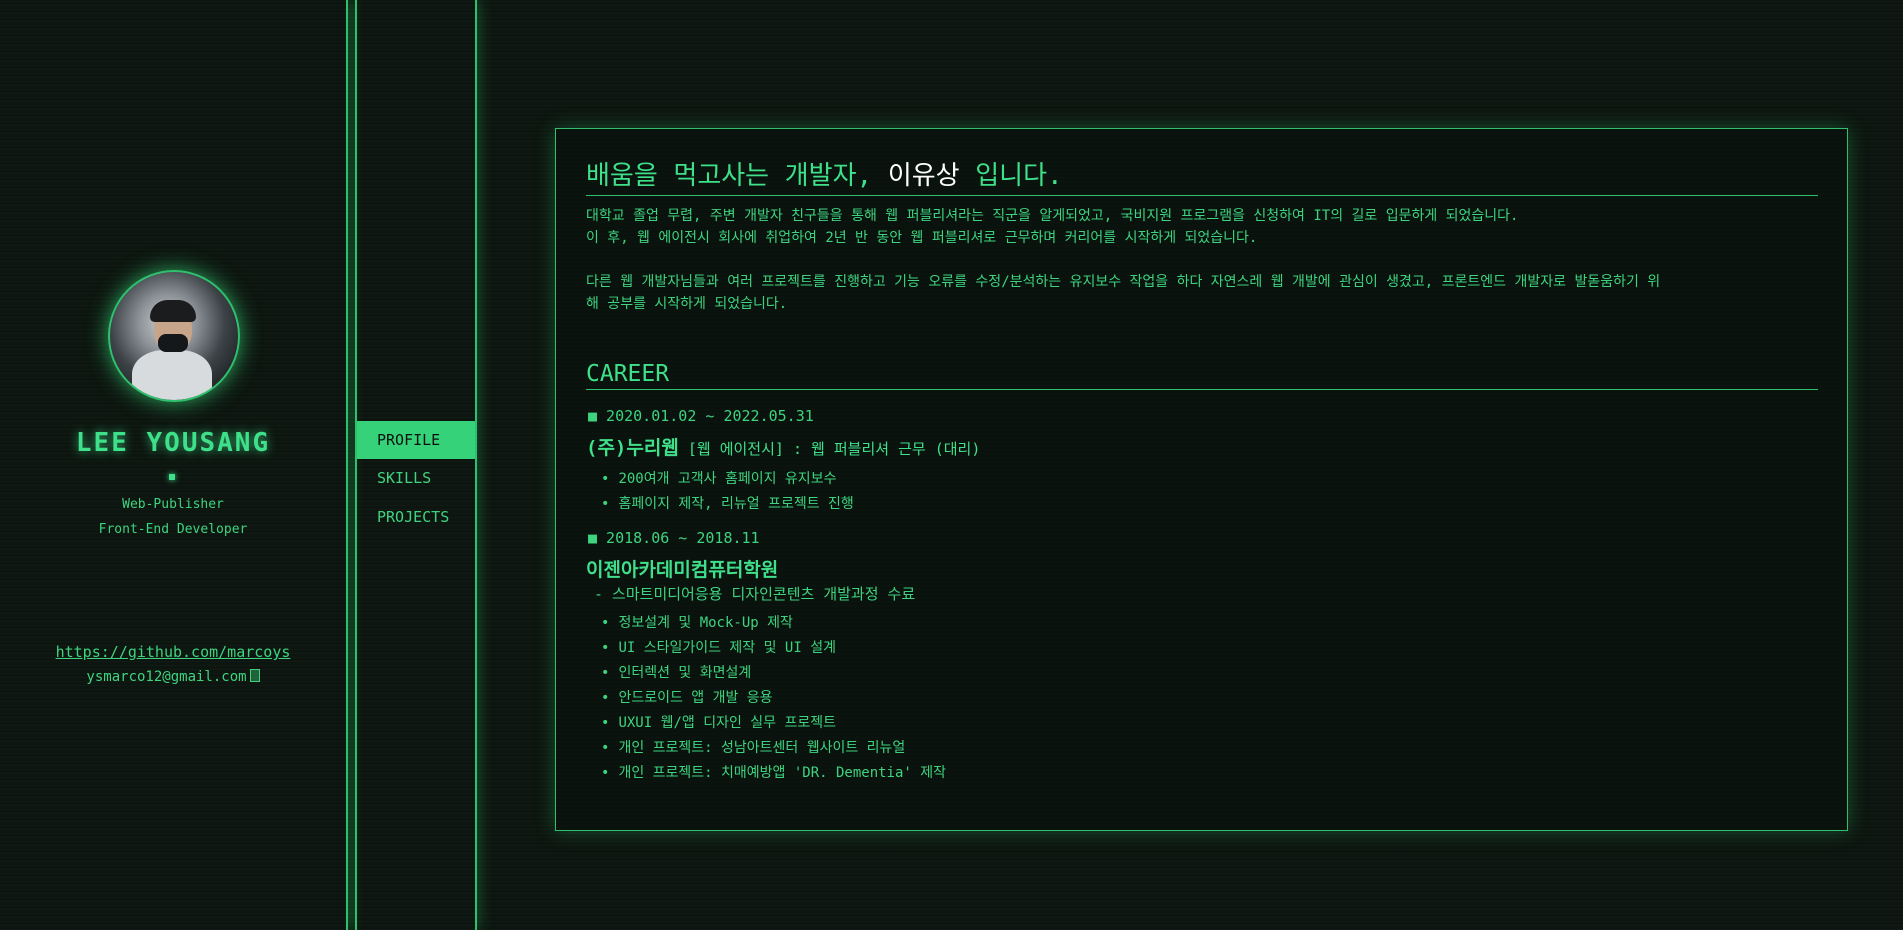  I want to click on list-item: UXUI 웹/앱 디자인 실무 프로젝트, so click(773, 723).